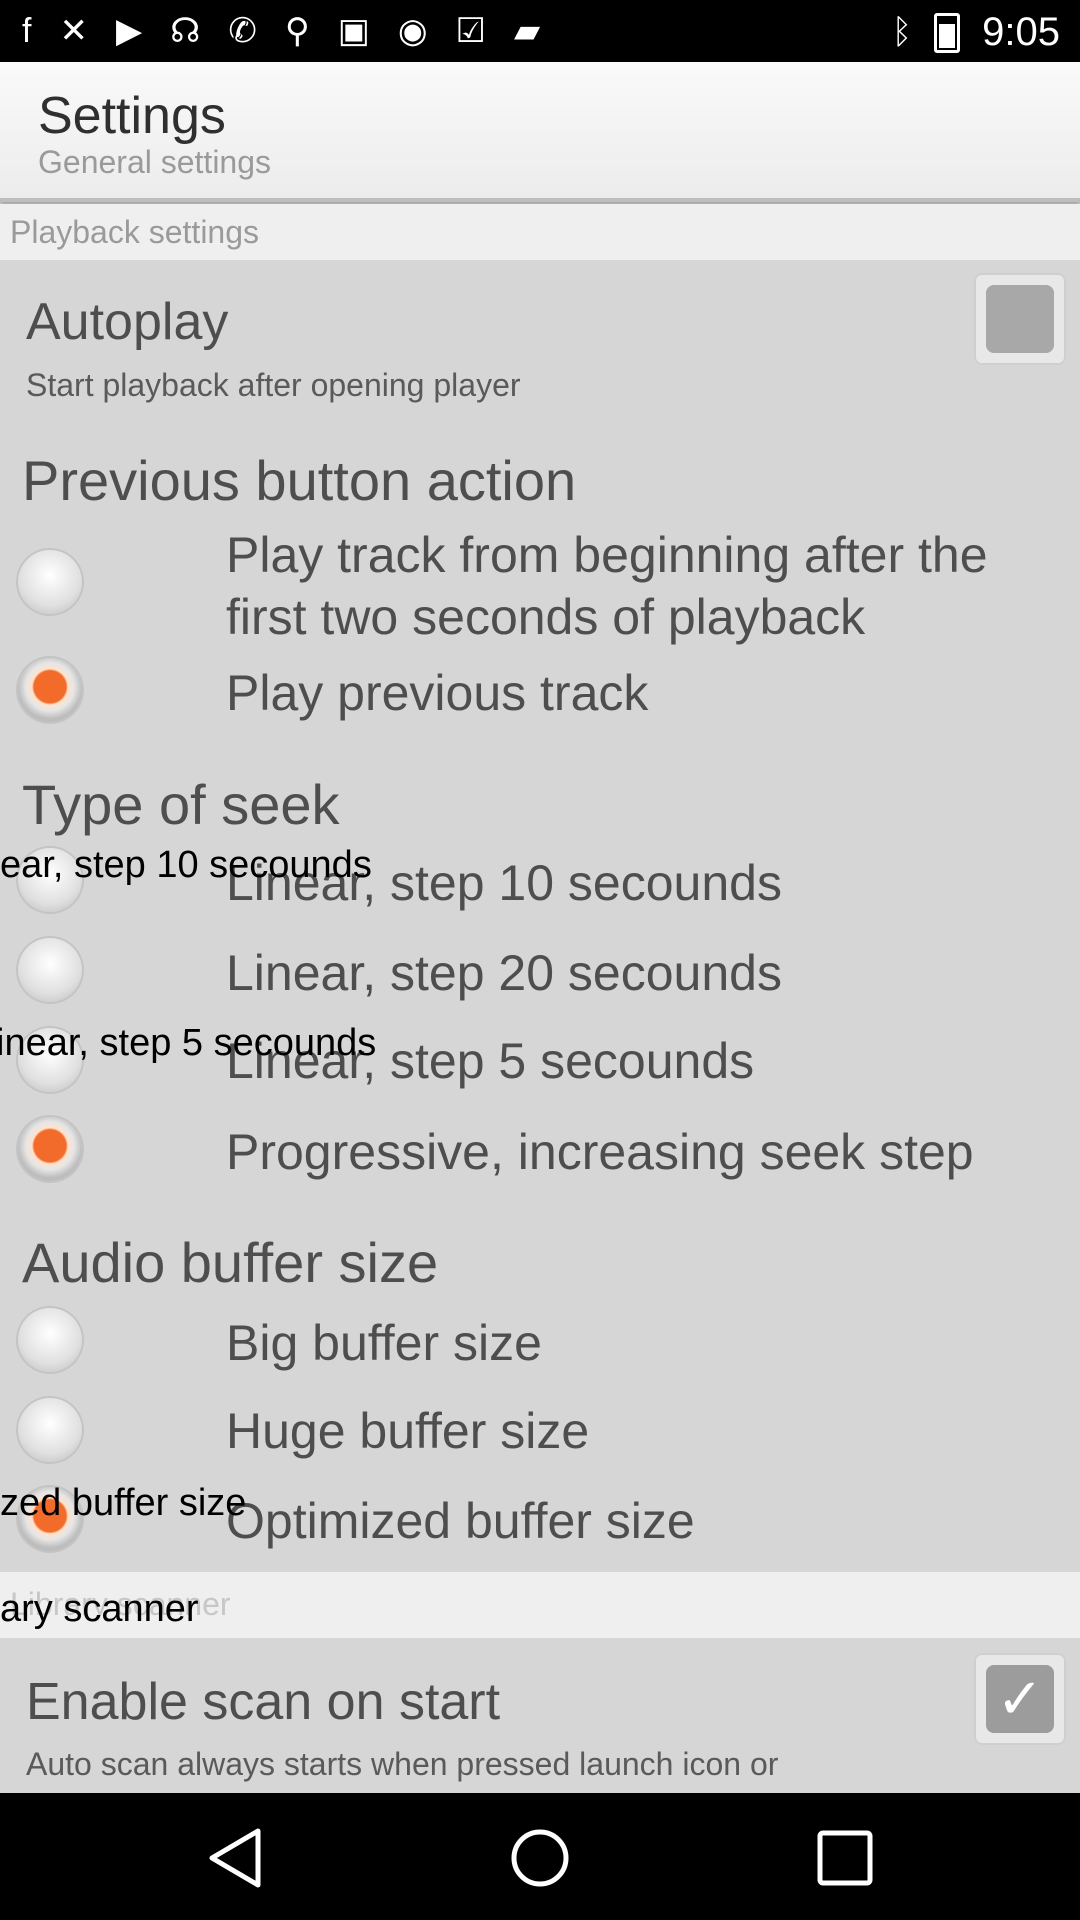 Image resolution: width=1080 pixels, height=1920 pixels. Describe the element at coordinates (235, 1858) in the screenshot. I see `back-icon` at that location.